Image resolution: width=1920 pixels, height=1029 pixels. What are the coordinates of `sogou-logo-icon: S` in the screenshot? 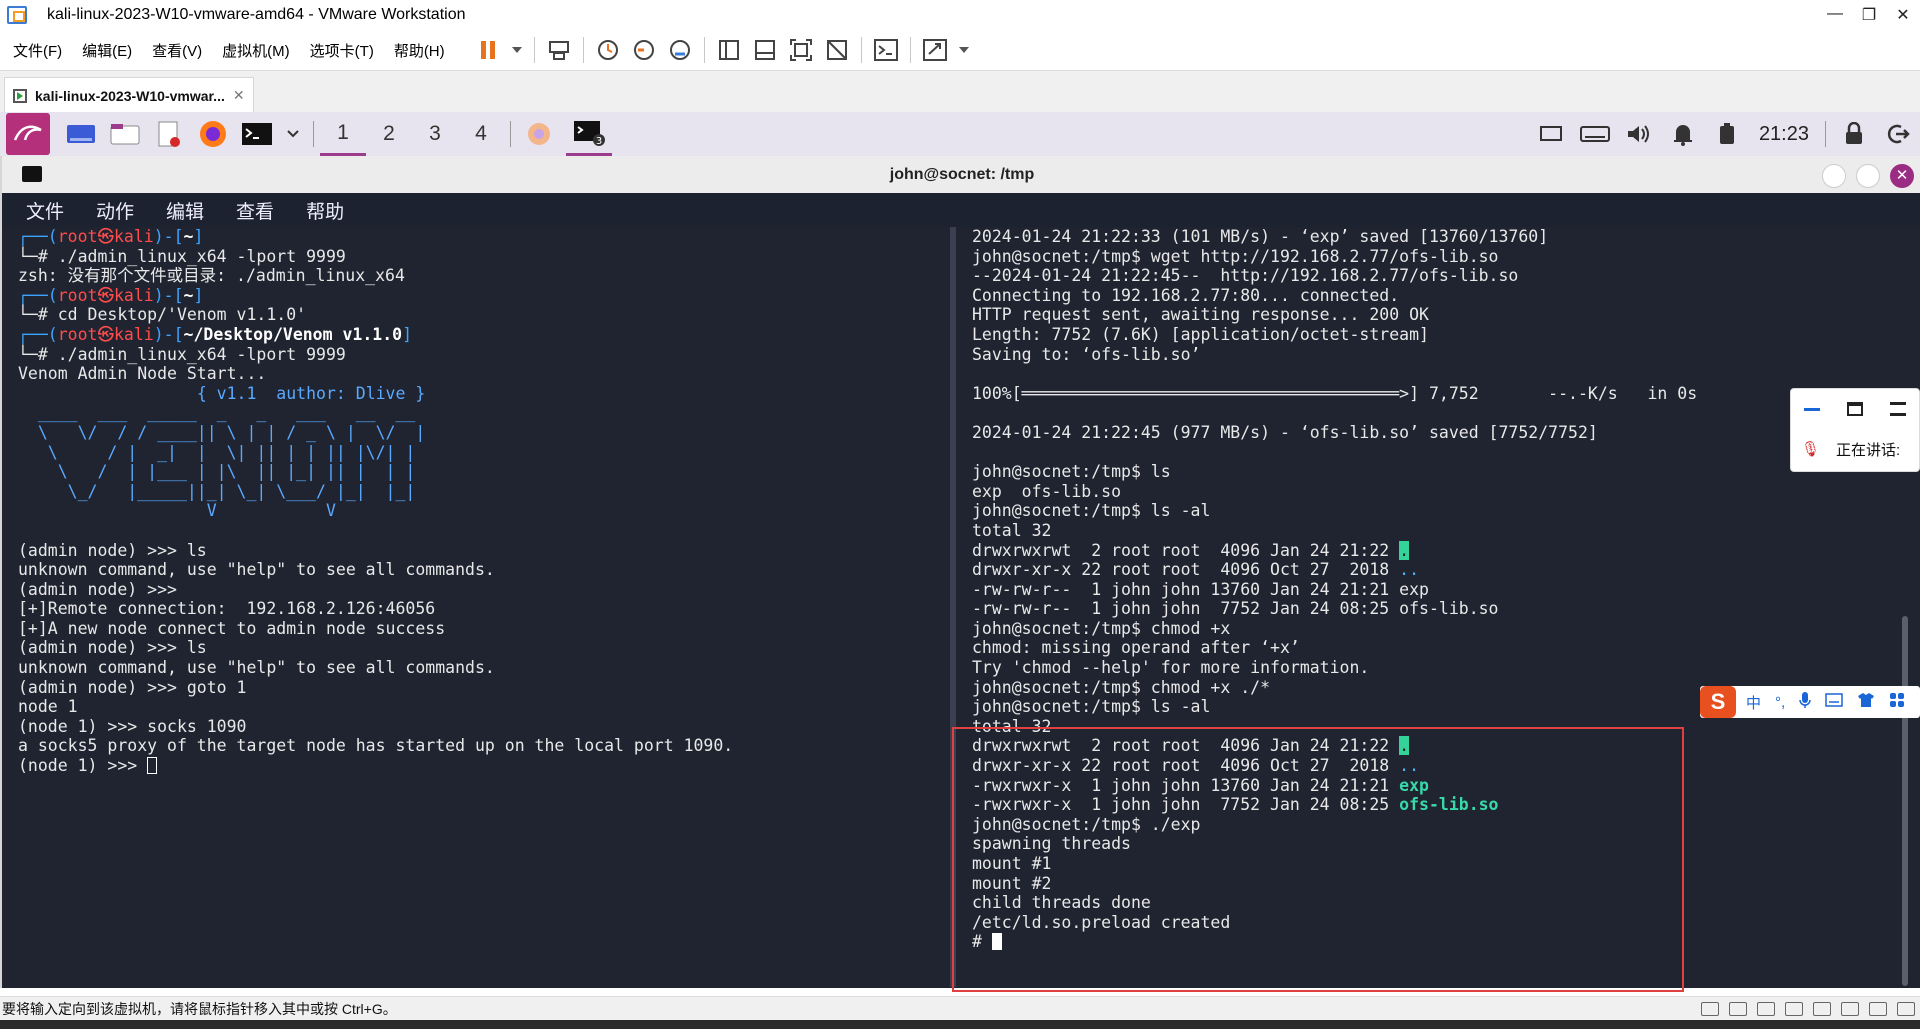 It's located at (1718, 702).